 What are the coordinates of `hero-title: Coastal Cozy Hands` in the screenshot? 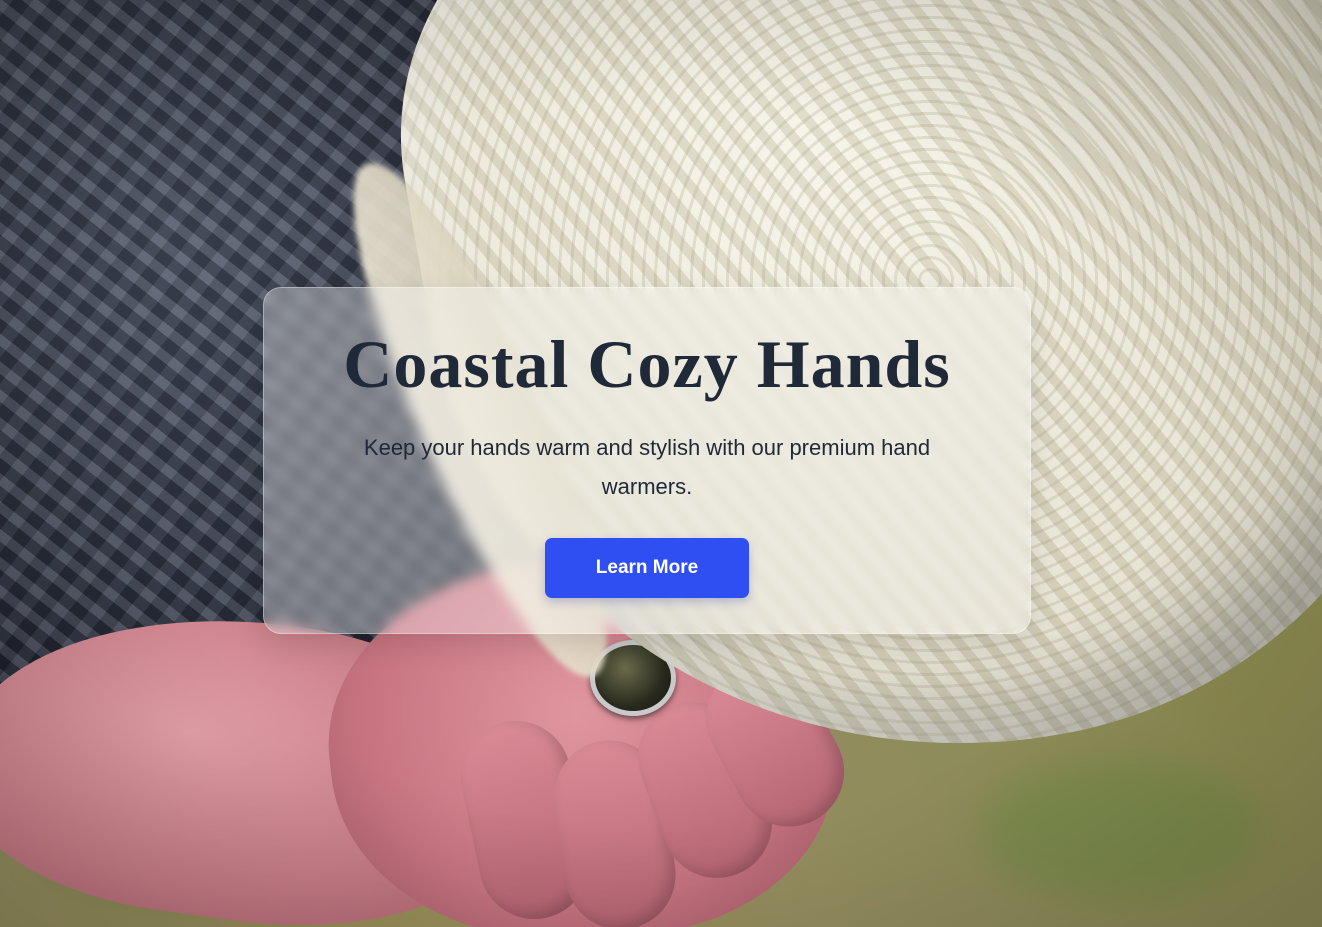 It's located at (647, 364).